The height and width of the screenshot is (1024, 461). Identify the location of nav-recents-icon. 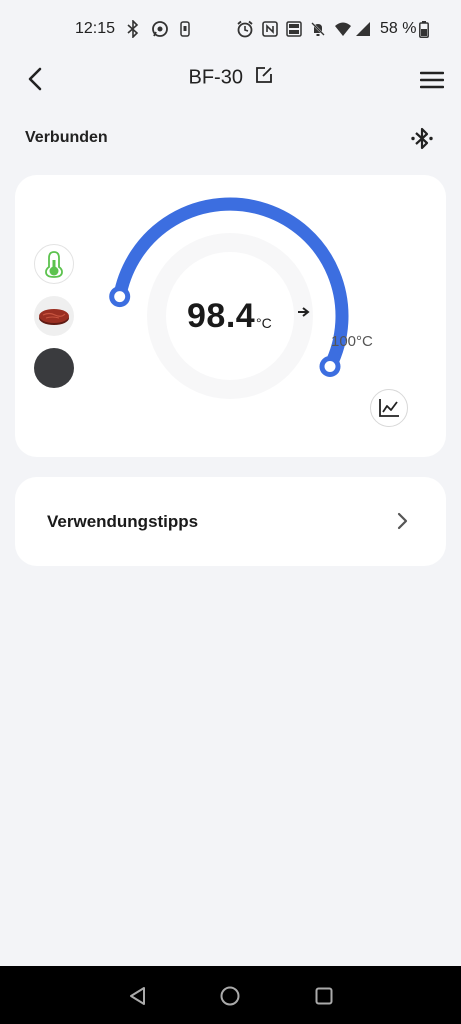
(324, 996).